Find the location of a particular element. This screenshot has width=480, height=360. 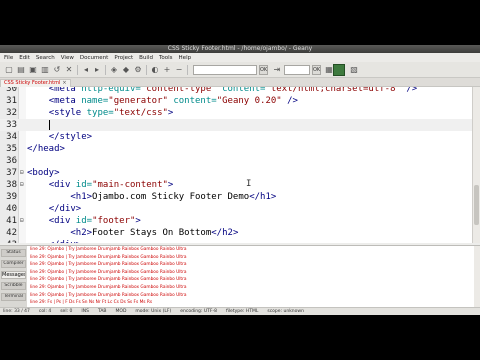

back-icon: ◂ is located at coordinates (86, 70).